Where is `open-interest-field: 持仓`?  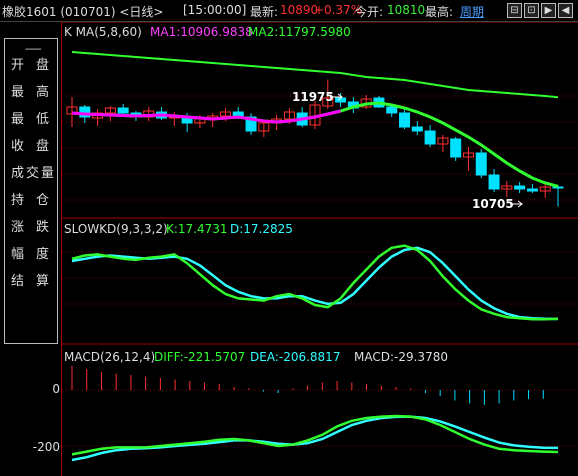 open-interest-field: 持仓 is located at coordinates (36, 200).